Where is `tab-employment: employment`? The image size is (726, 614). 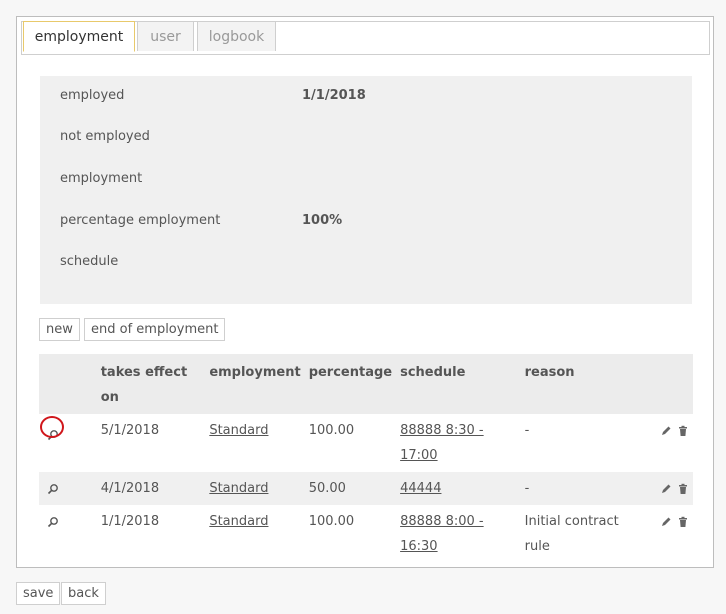
tab-employment: employment is located at coordinates (79, 36).